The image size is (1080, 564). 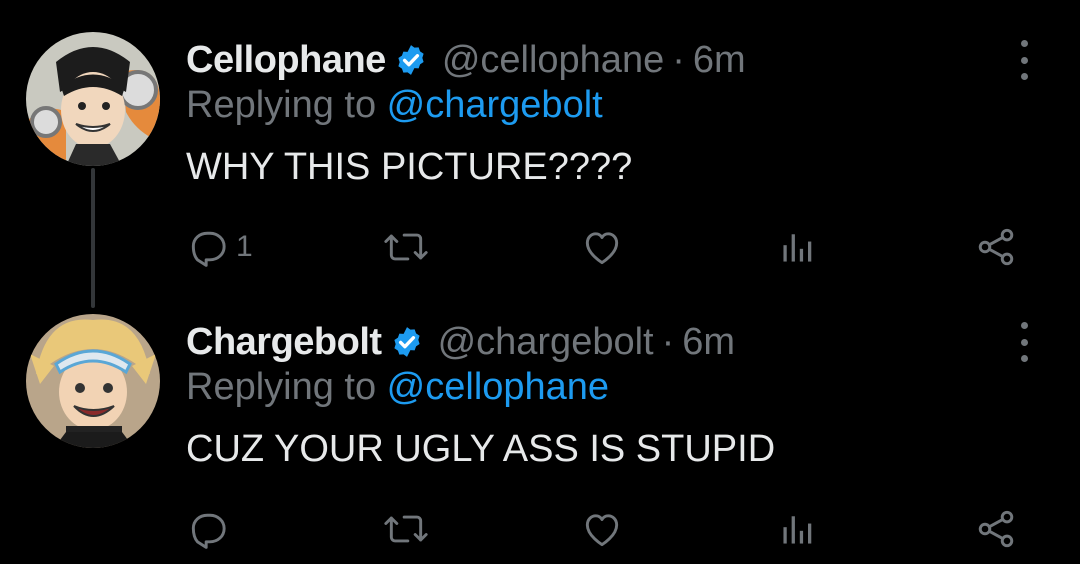 I want to click on reply-button, so click(x=211, y=529).